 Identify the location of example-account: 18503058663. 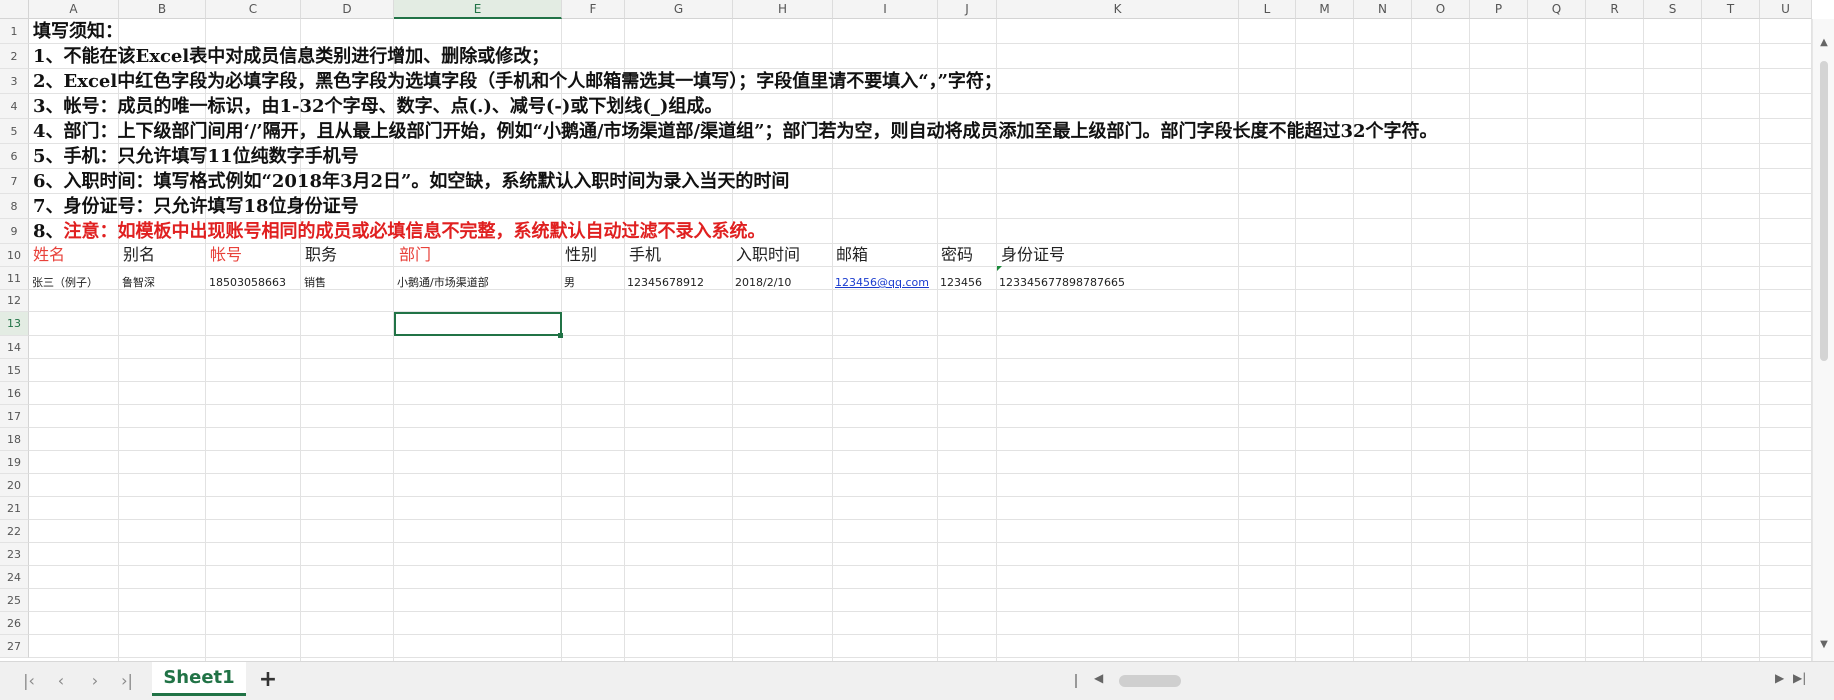
(247, 283).